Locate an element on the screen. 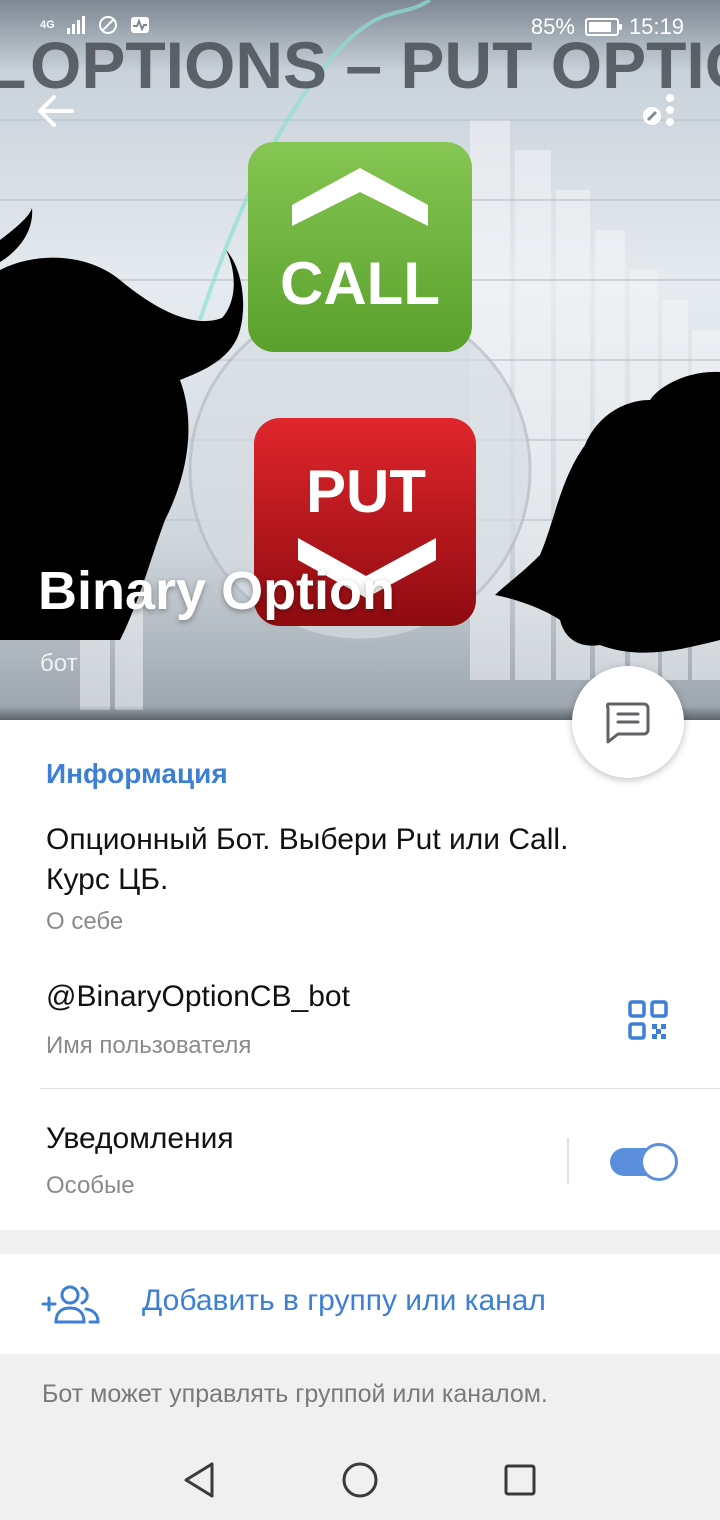 The image size is (720, 1520). triangle-back-icon is located at coordinates (199, 1480).